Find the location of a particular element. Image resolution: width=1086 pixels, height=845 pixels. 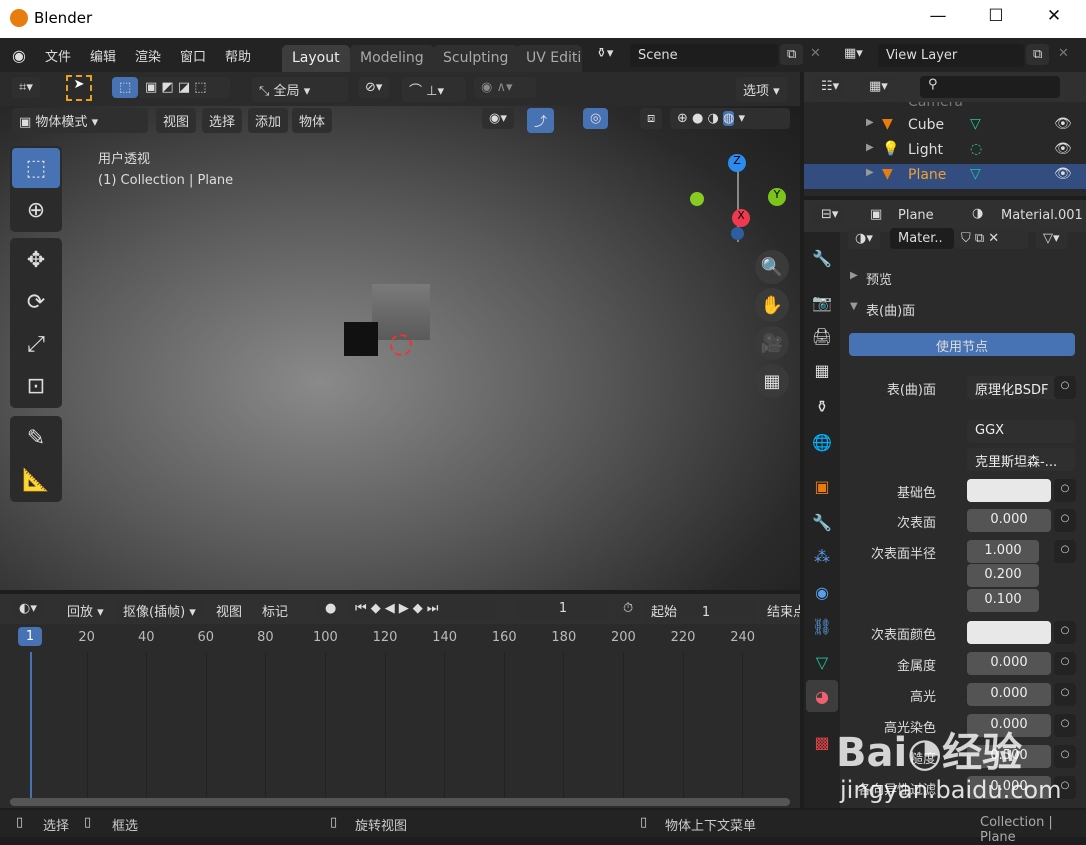

surface-expand-icon: ▼ is located at coordinates (854, 306).